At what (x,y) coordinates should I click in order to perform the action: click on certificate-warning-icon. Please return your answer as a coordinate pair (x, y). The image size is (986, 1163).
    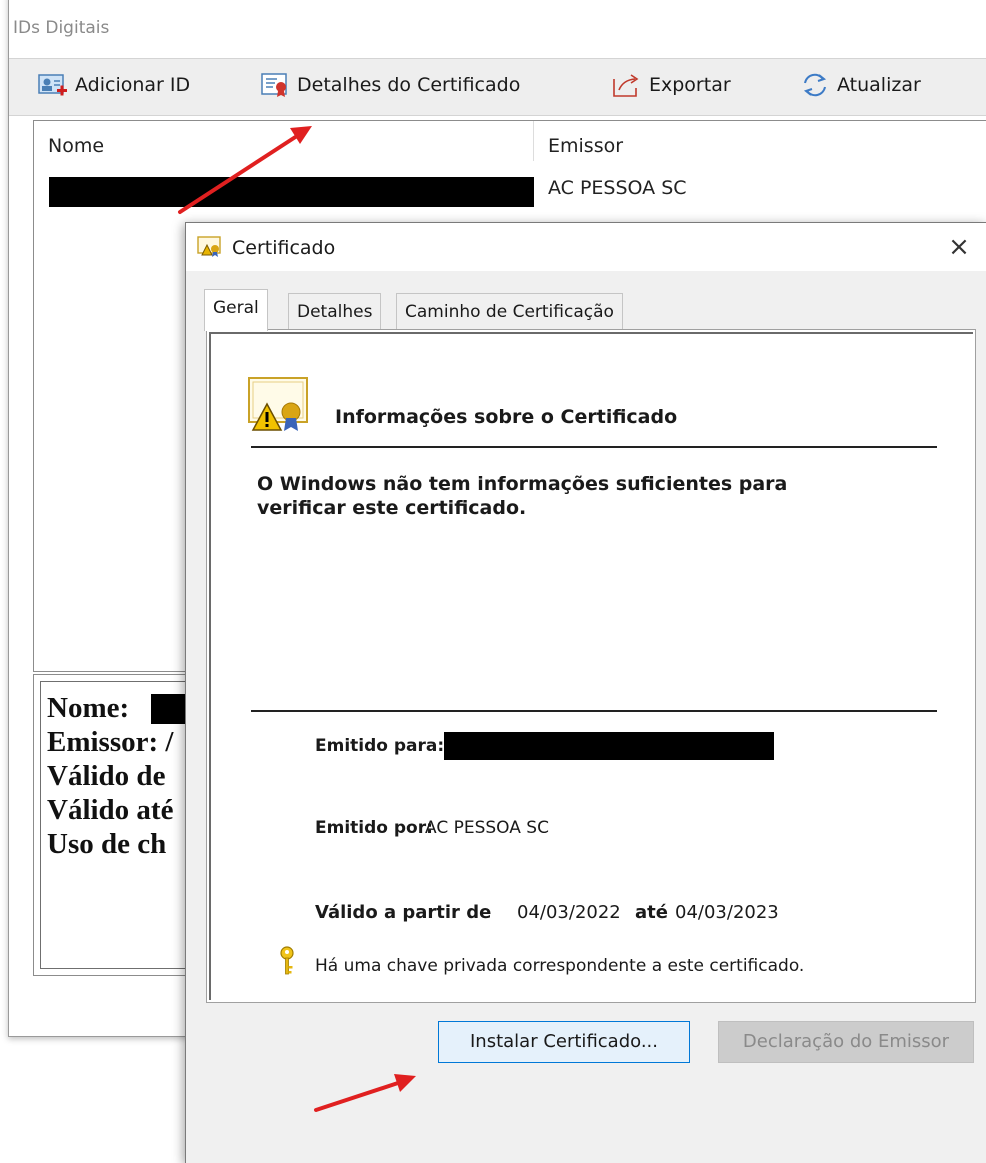
    Looking at the image, I should click on (278, 406).